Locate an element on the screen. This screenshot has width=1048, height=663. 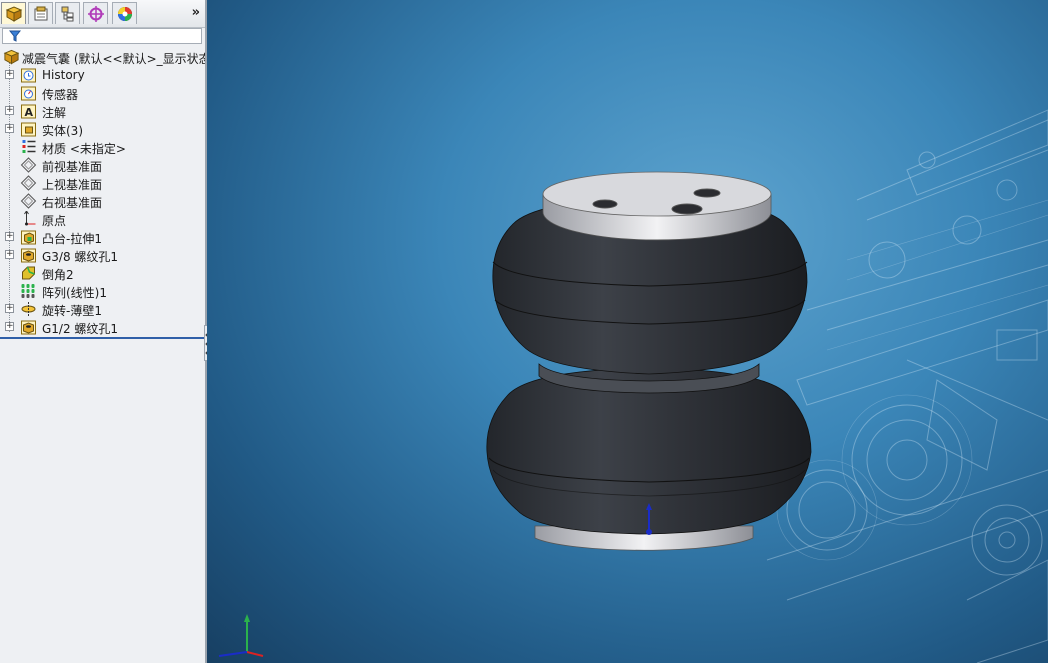
property-icon is located at coordinates (40, 13).